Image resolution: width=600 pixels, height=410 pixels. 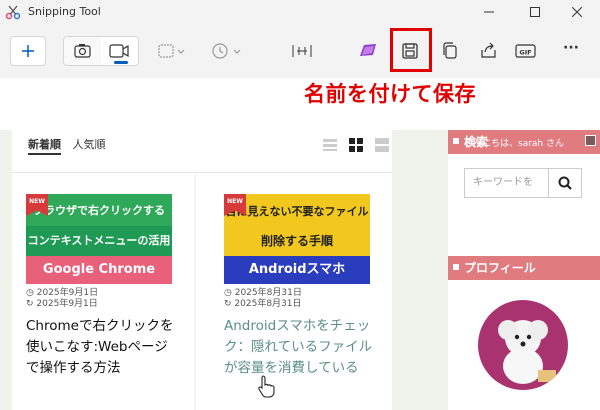 I want to click on trim-icon, so click(x=302, y=51).